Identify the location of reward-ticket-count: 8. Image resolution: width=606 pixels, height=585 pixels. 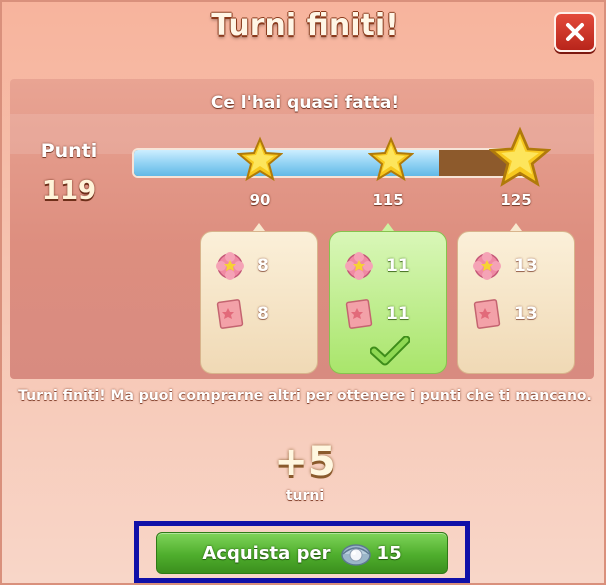
(263, 314).